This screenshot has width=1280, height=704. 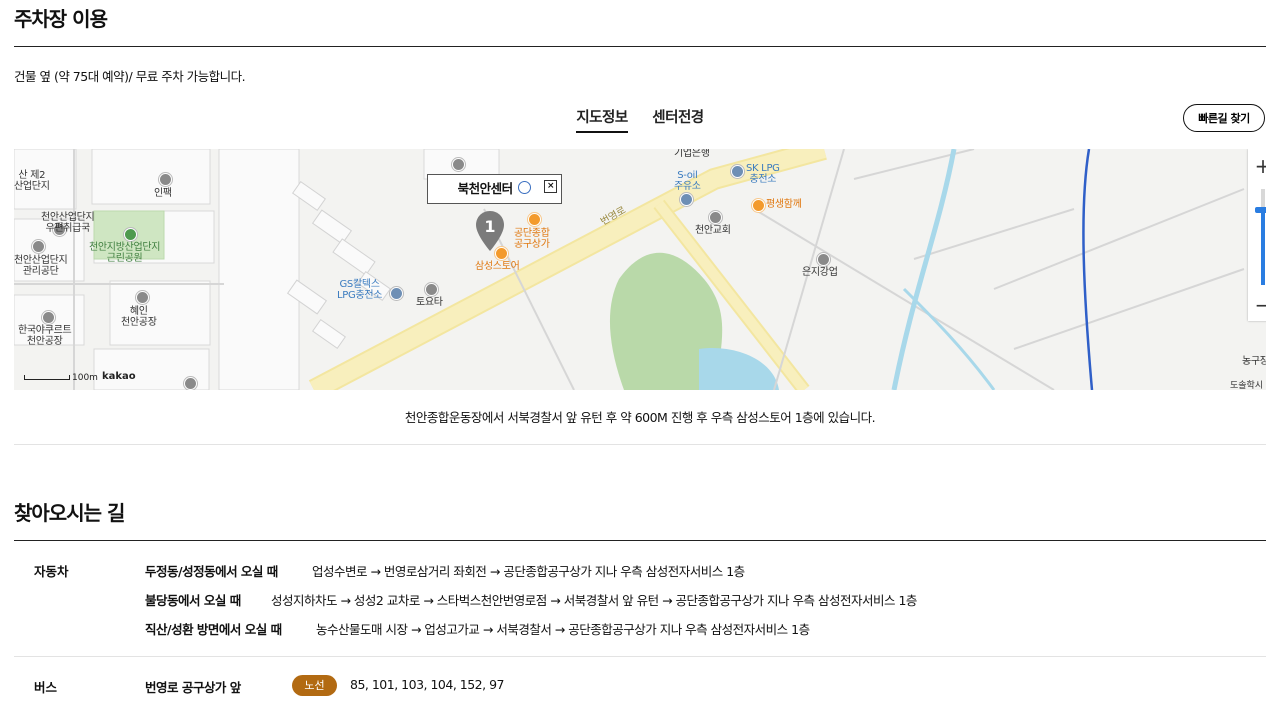 I want to click on map-label: 천안지방산업단지 근린공원, so click(x=125, y=253).